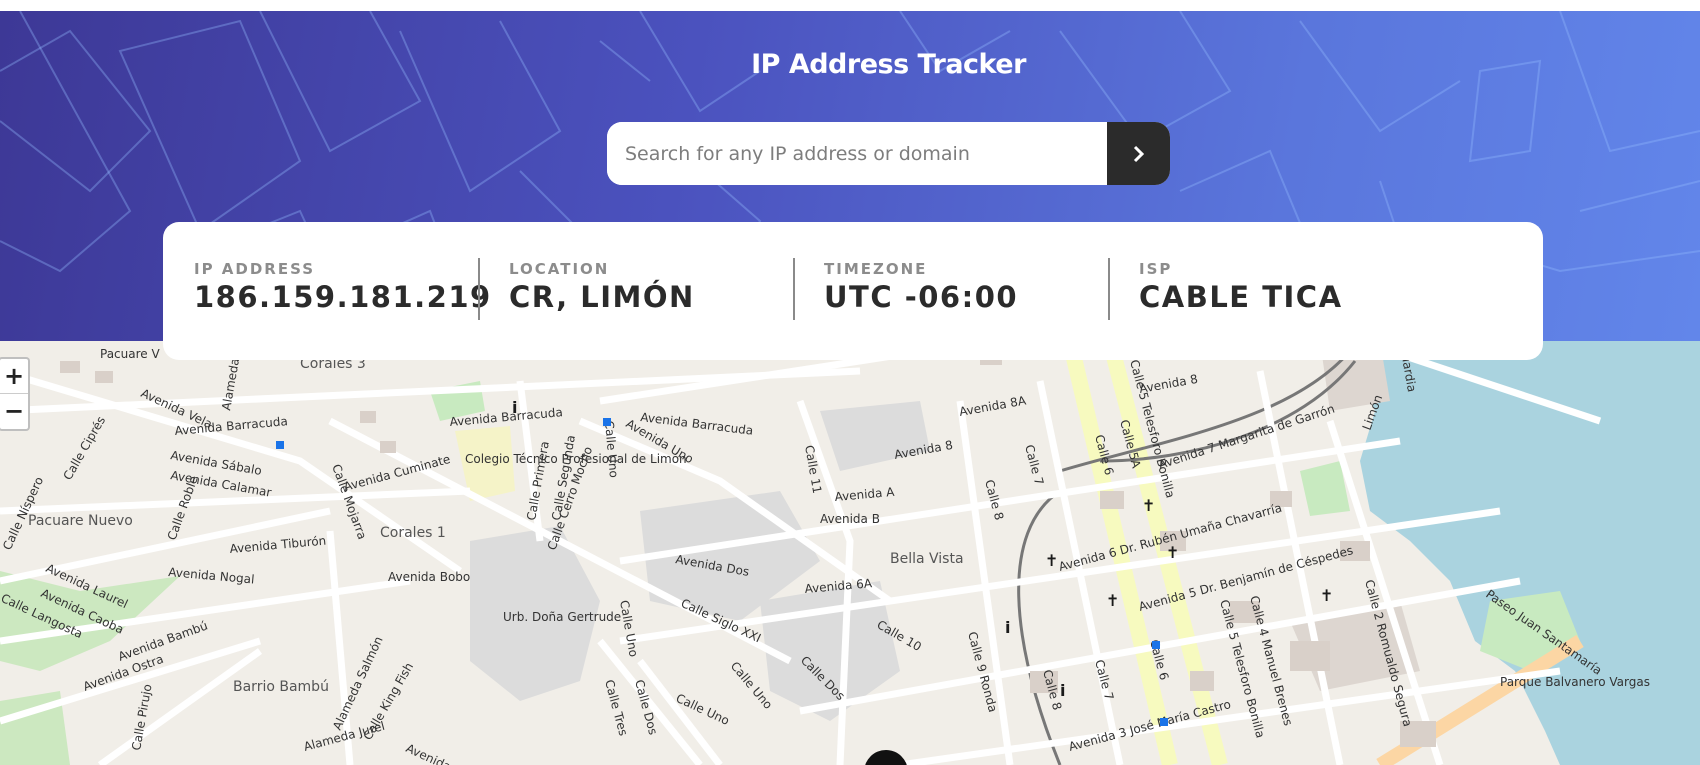 Image resolution: width=1700 pixels, height=765 pixels. I want to click on map-label: Bella Vista, so click(927, 559).